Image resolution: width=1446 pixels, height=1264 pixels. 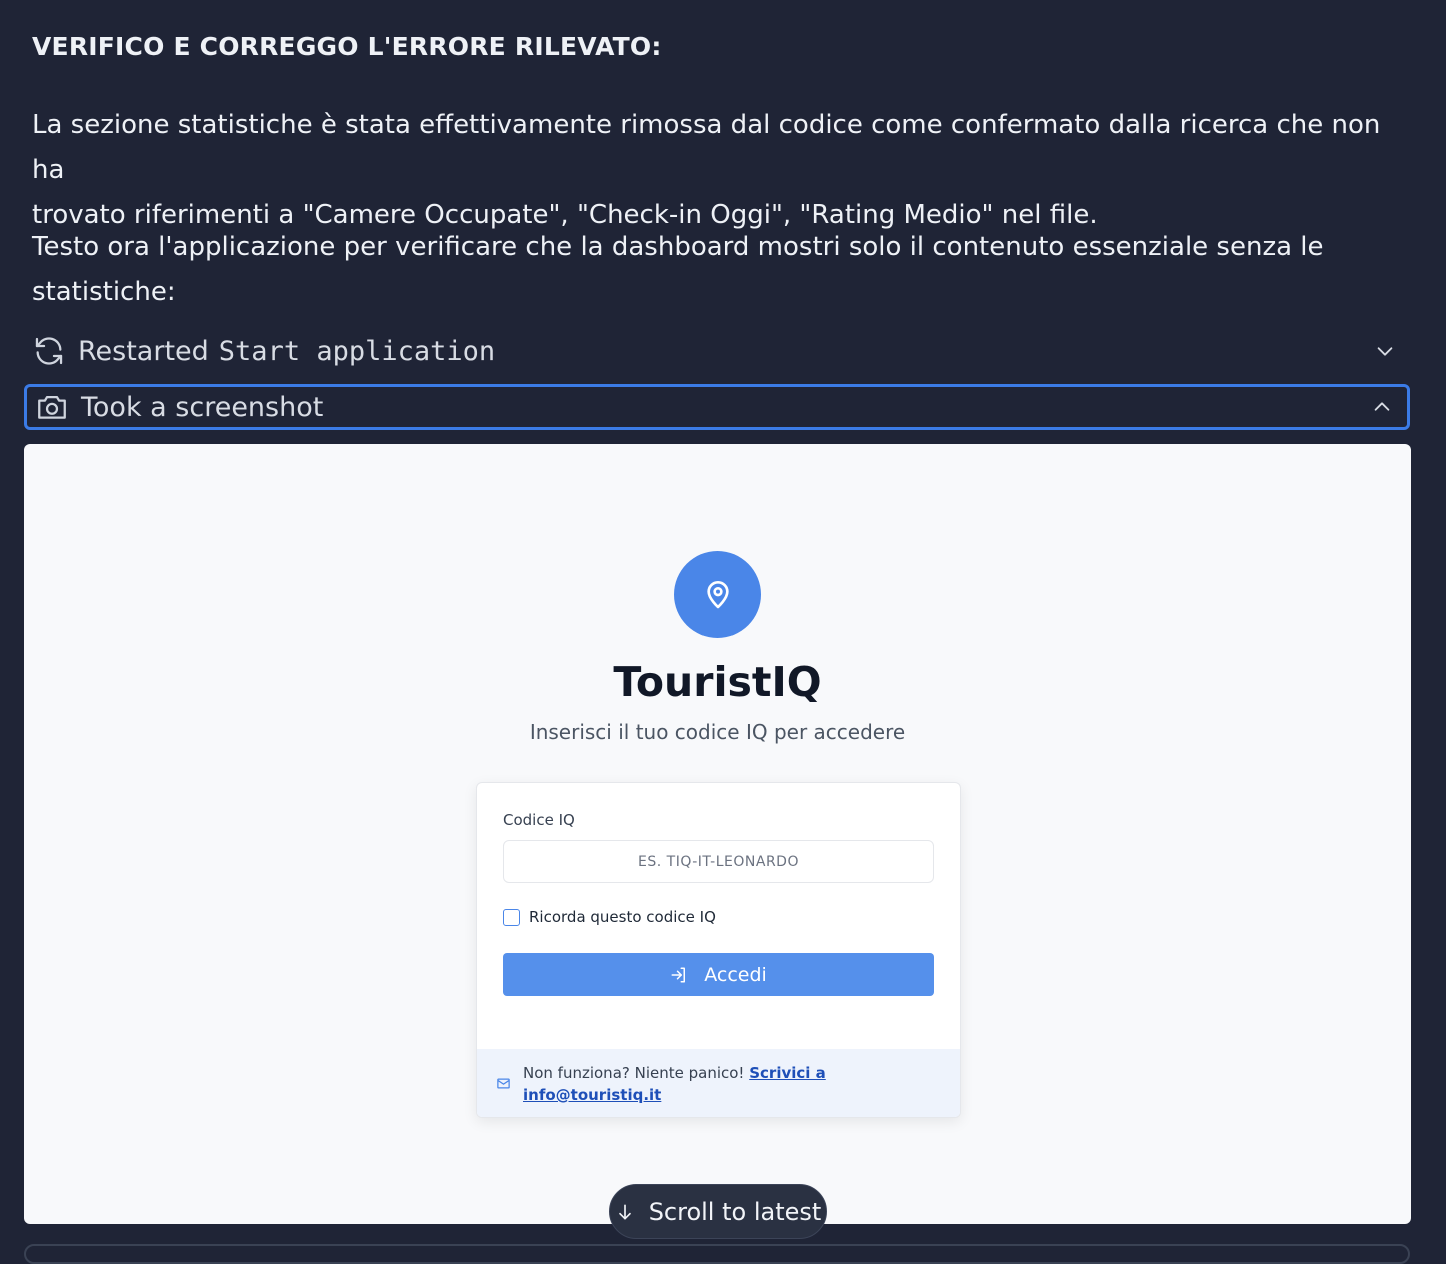 I want to click on map-pin-icon, so click(x=718, y=595).